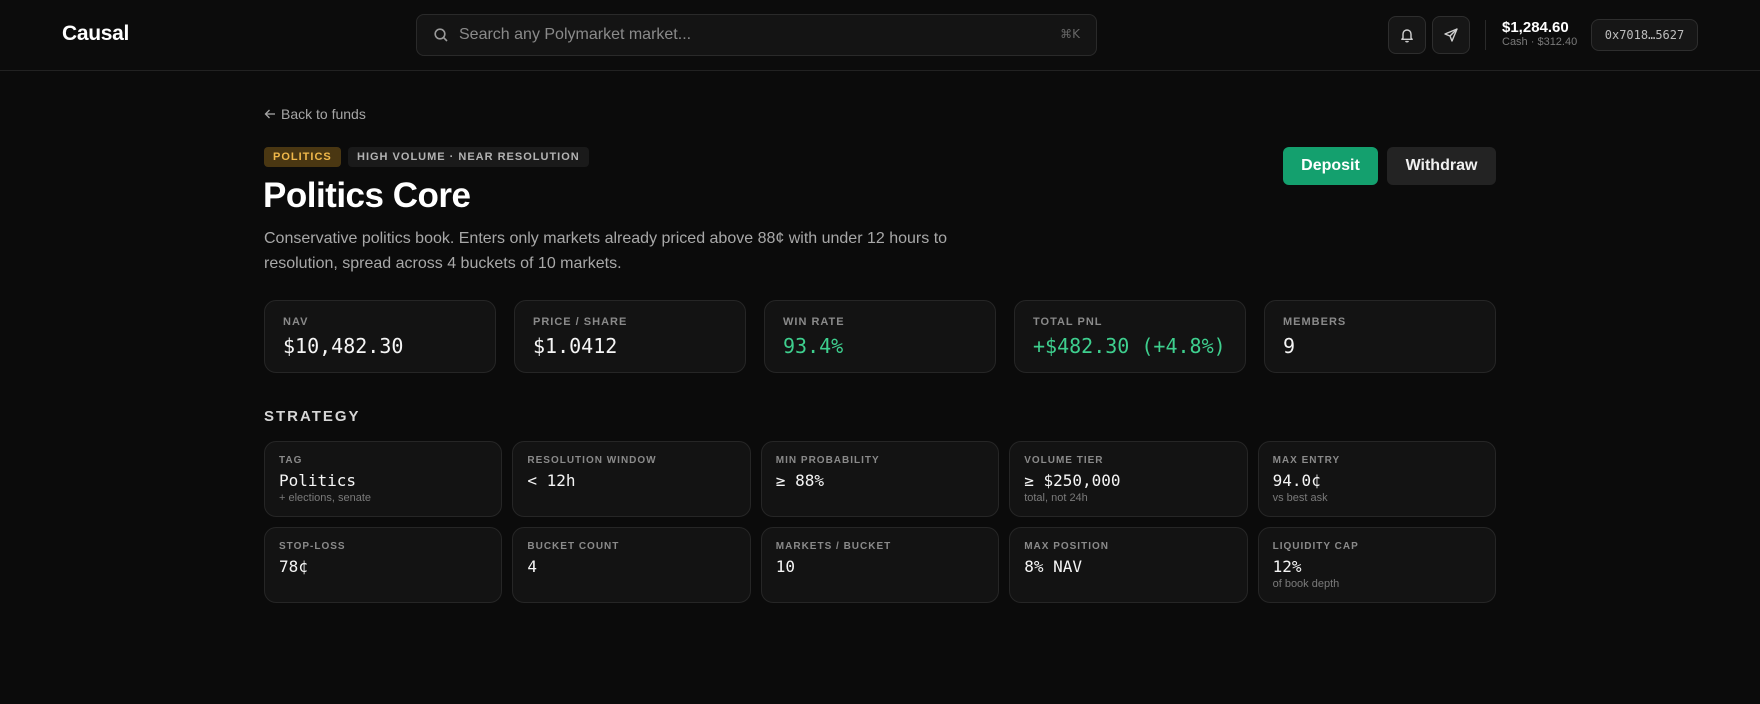 The width and height of the screenshot is (1760, 704). What do you see at coordinates (1053, 566) in the screenshot?
I see `strategy-value: 8% NAV` at bounding box center [1053, 566].